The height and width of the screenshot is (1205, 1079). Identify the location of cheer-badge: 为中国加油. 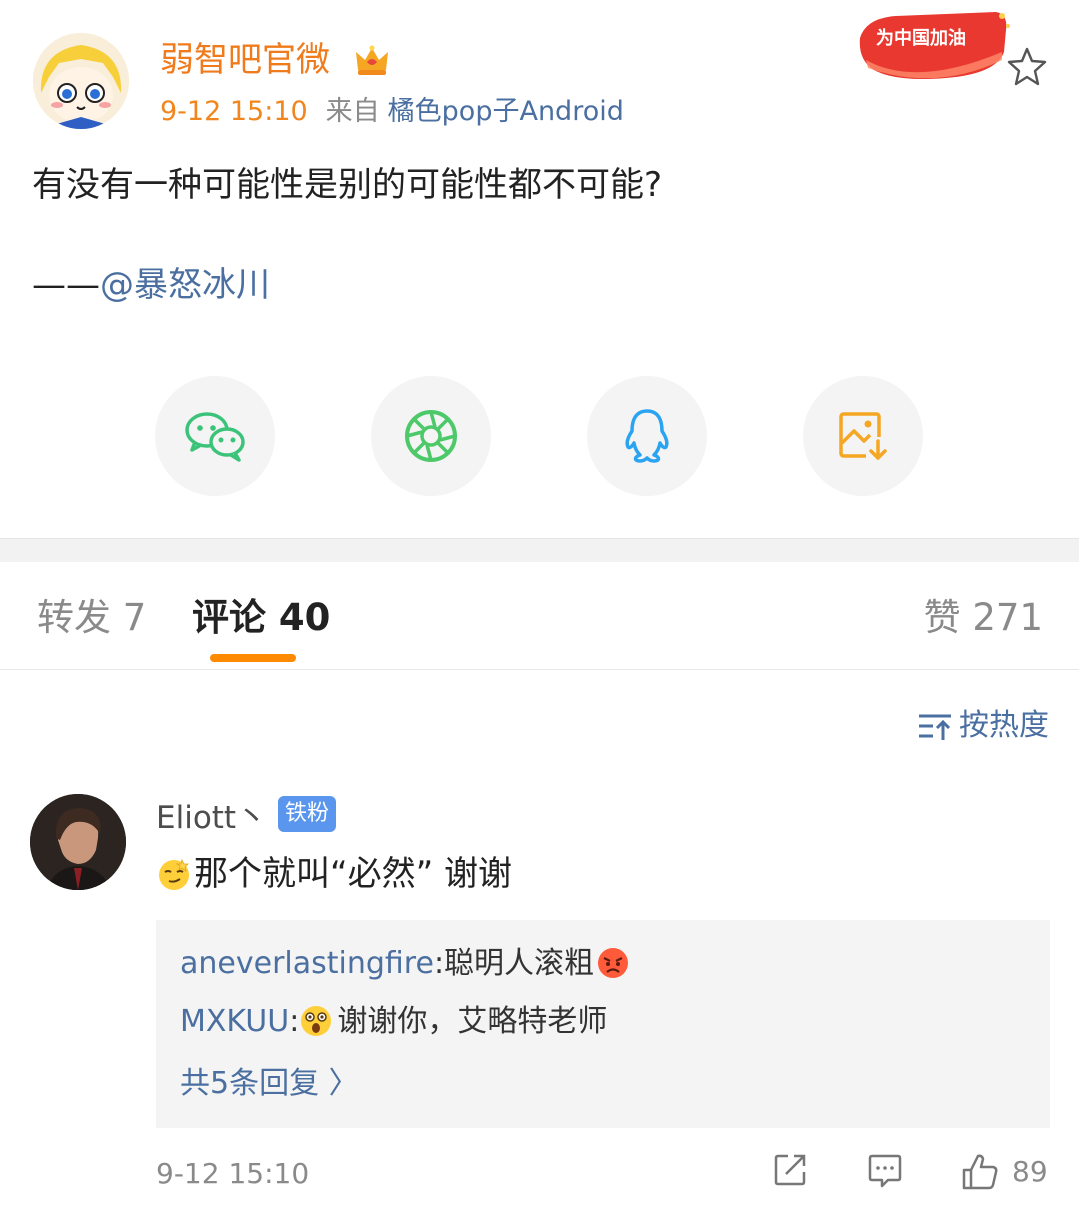
(935, 46).